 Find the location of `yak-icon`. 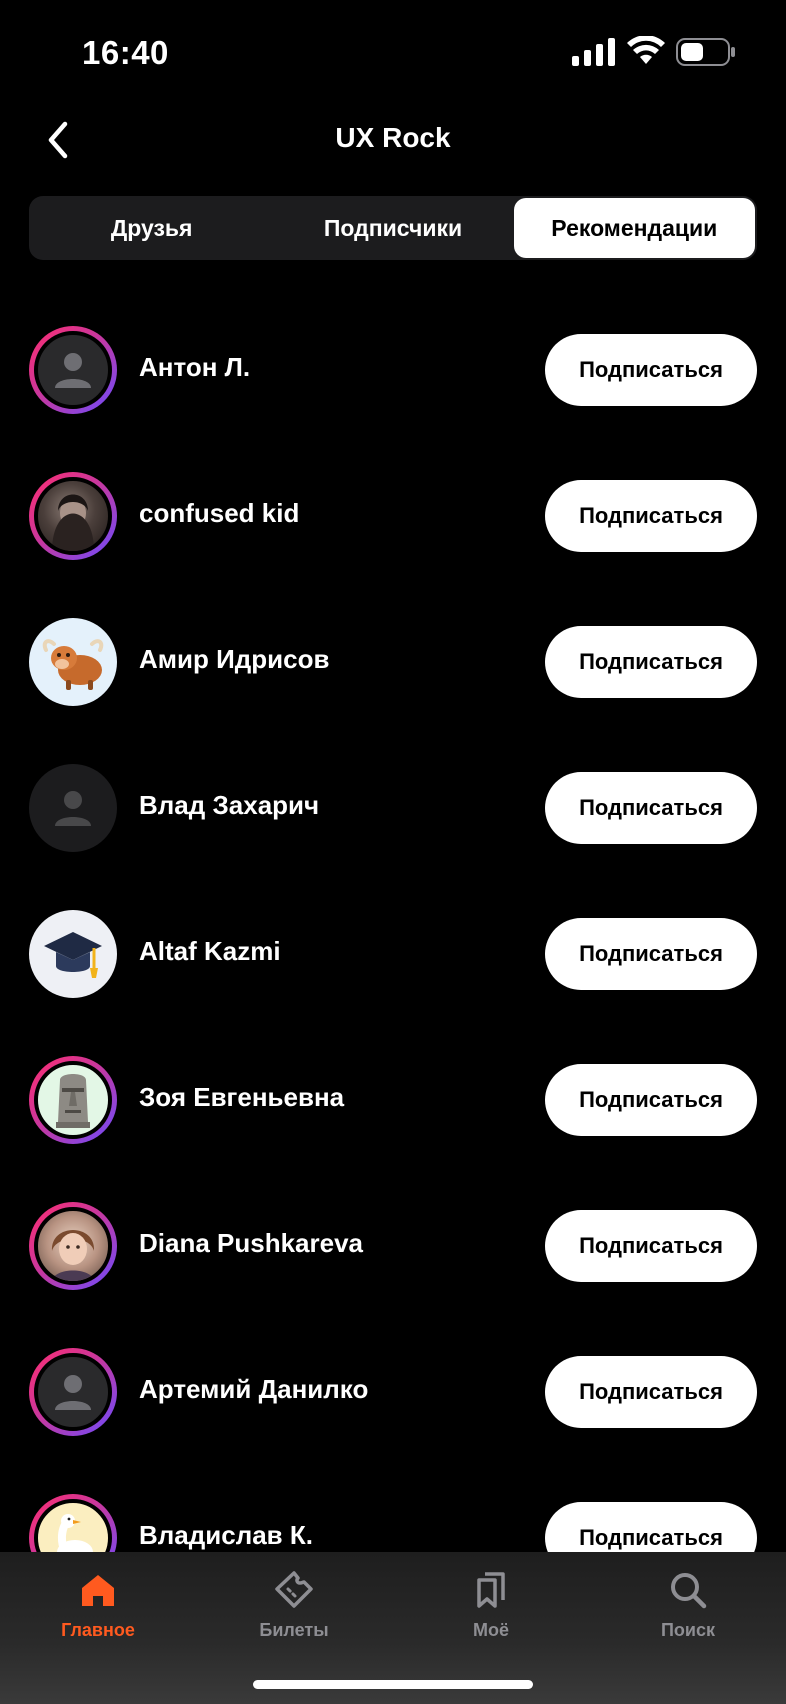

yak-icon is located at coordinates (73, 664).